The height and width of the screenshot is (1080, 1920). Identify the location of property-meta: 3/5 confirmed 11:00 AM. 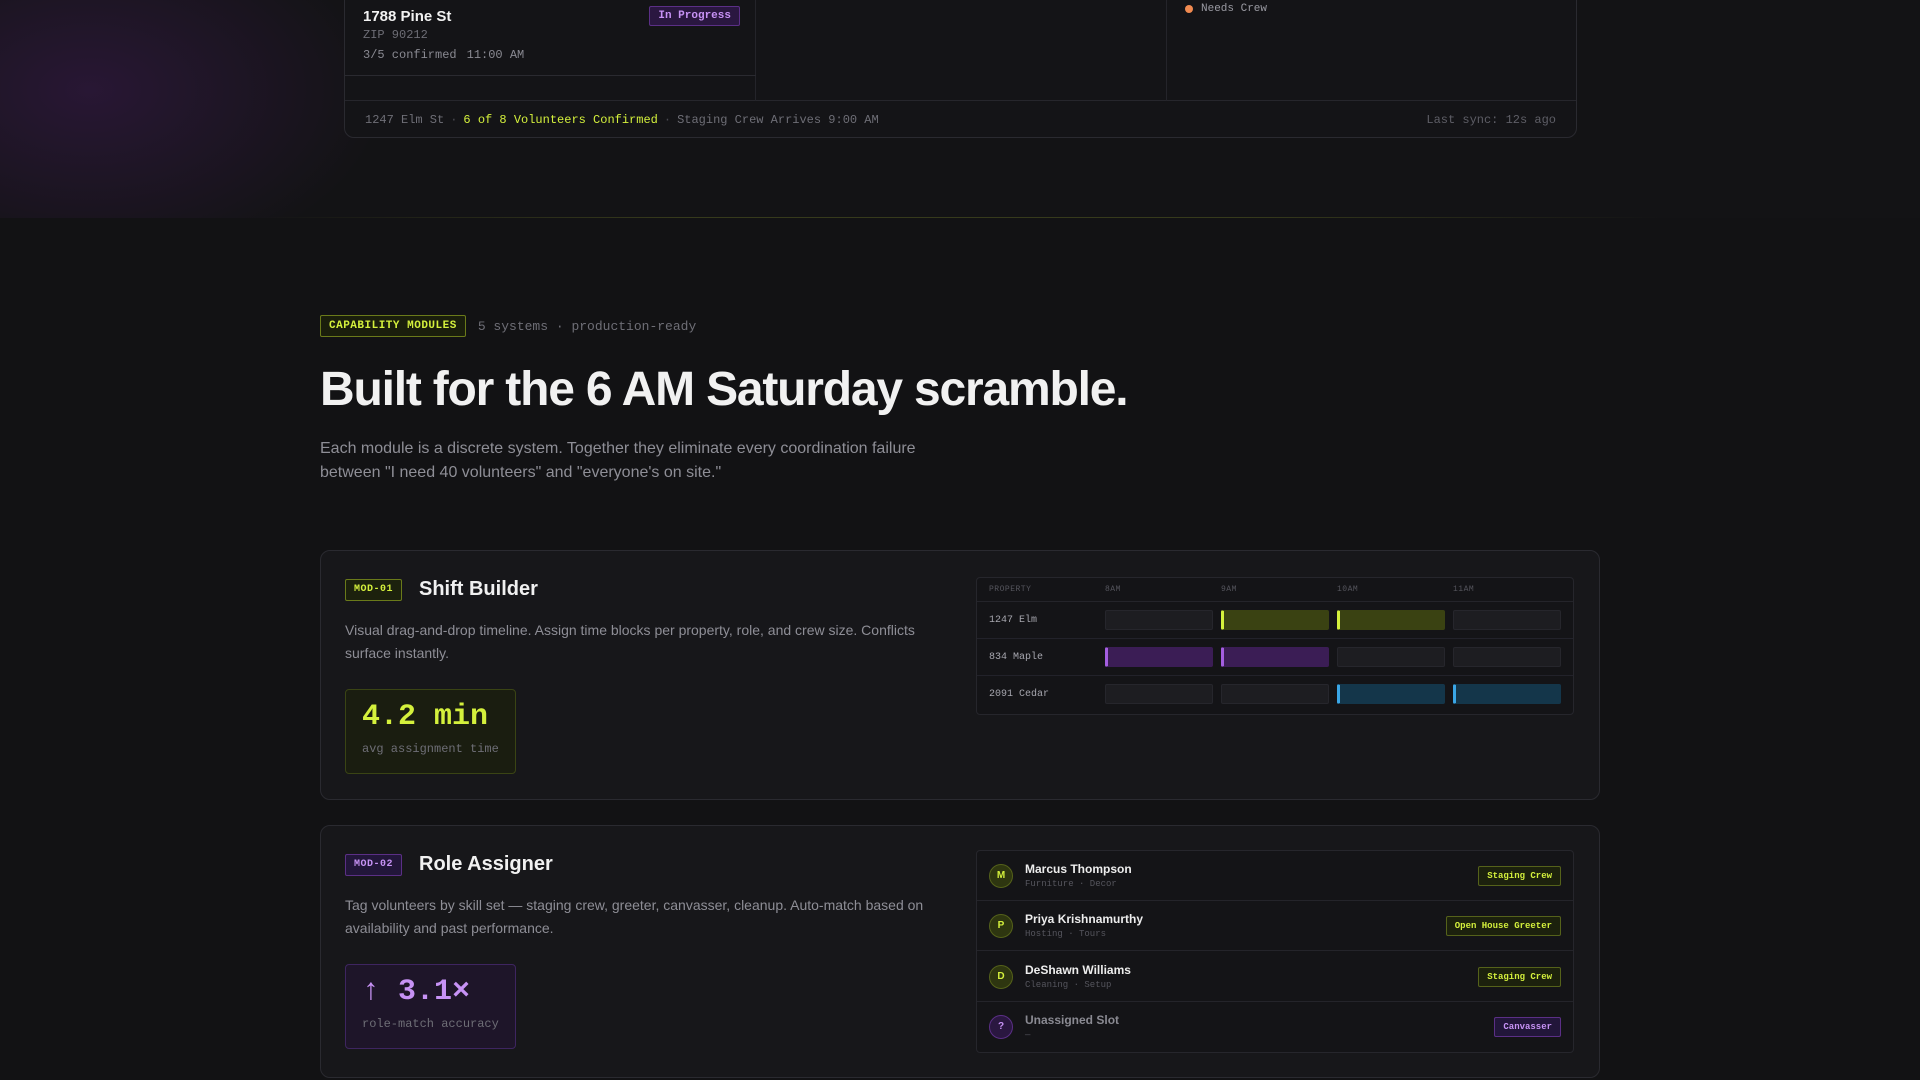
(443, 55).